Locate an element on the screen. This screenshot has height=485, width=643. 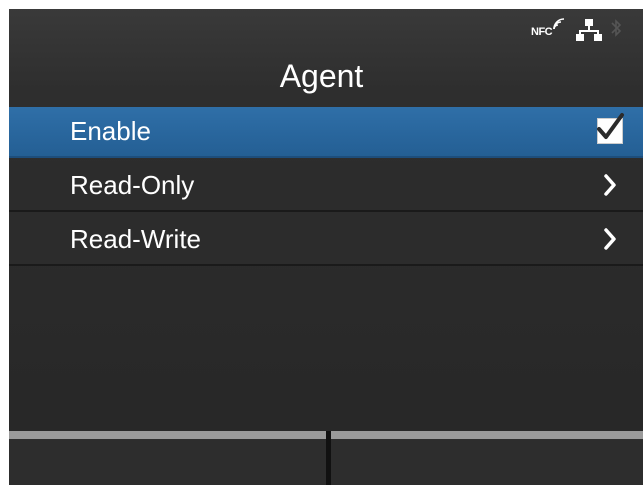
menu-item-enable: Enable is located at coordinates (326, 132).